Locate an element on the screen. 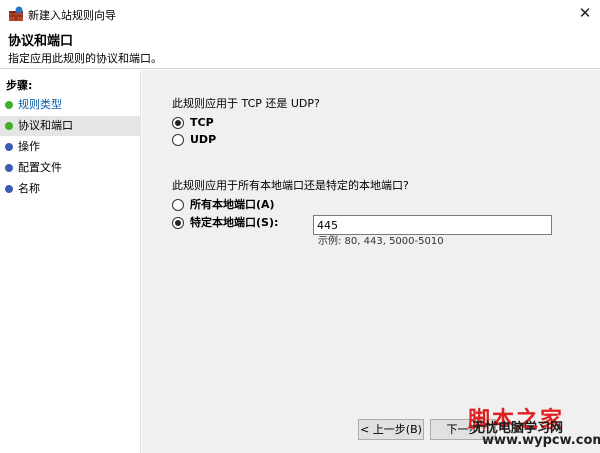 The width and height of the screenshot is (600, 453). page-subtitle: 指定应用此规则的协议和端口。 is located at coordinates (85, 58).